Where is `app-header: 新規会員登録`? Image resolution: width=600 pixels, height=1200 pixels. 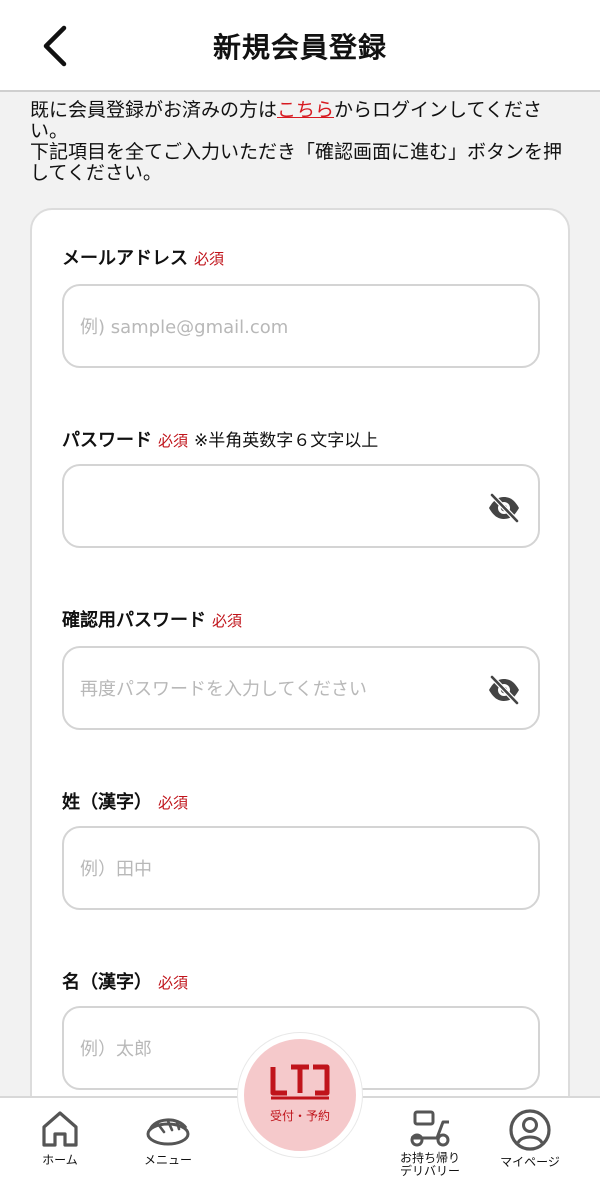
app-header: 新規会員登録 is located at coordinates (300, 46).